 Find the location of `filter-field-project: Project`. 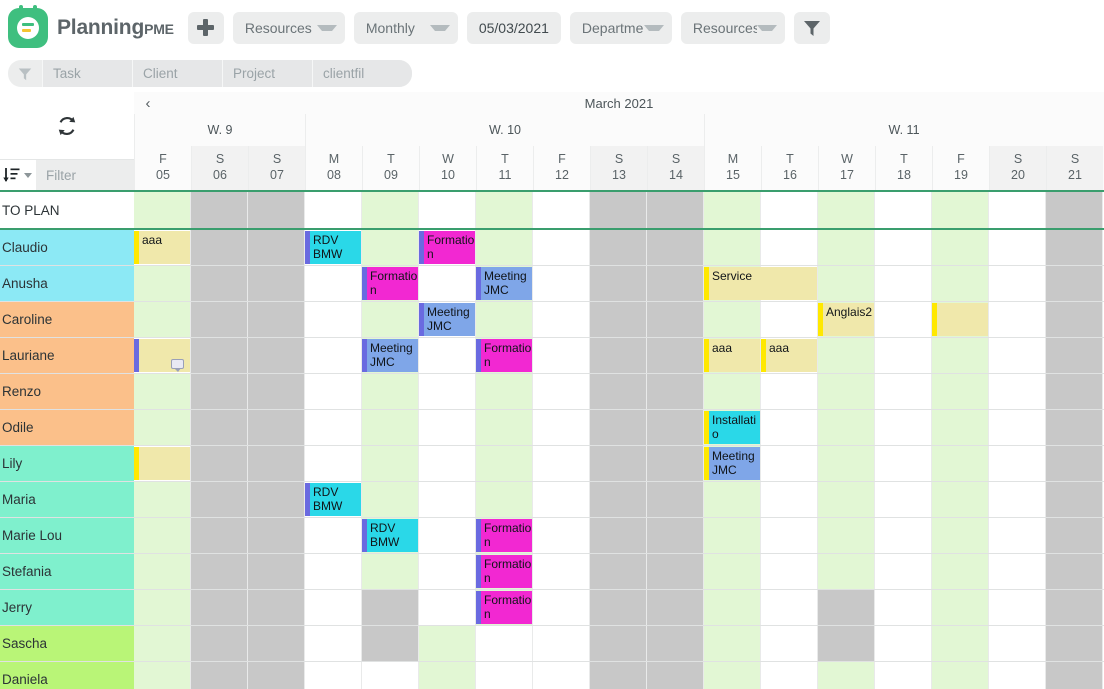

filter-field-project: Project is located at coordinates (267, 73).